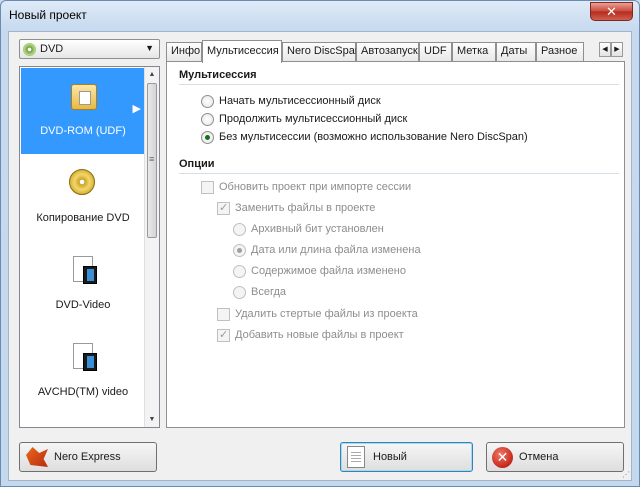  I want to click on tab-info: Инфо, so click(184, 51).